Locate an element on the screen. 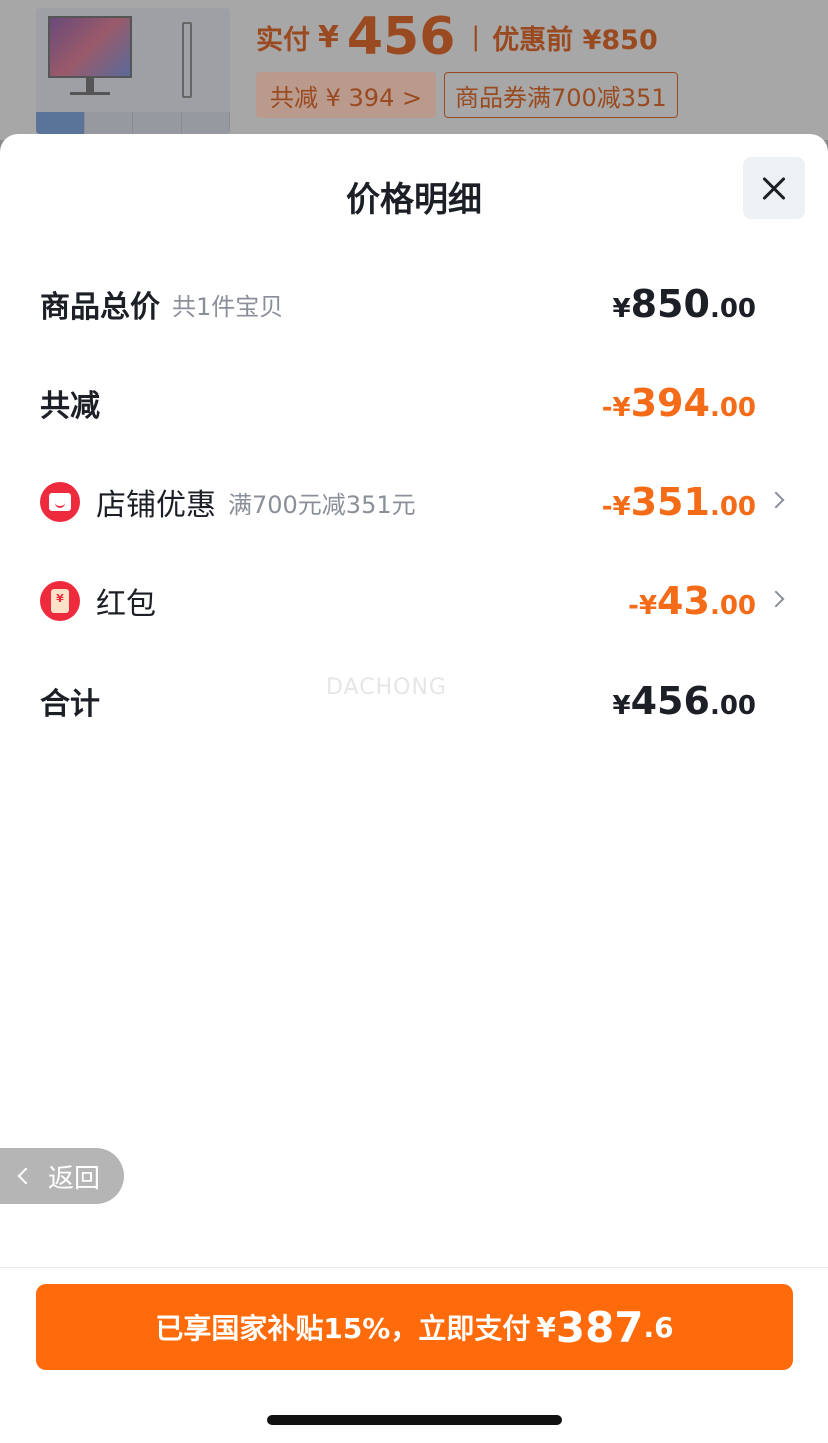 Image resolution: width=828 pixels, height=1443 pixels. row-red-packet: 红包 -¥43.00 is located at coordinates (412, 601).